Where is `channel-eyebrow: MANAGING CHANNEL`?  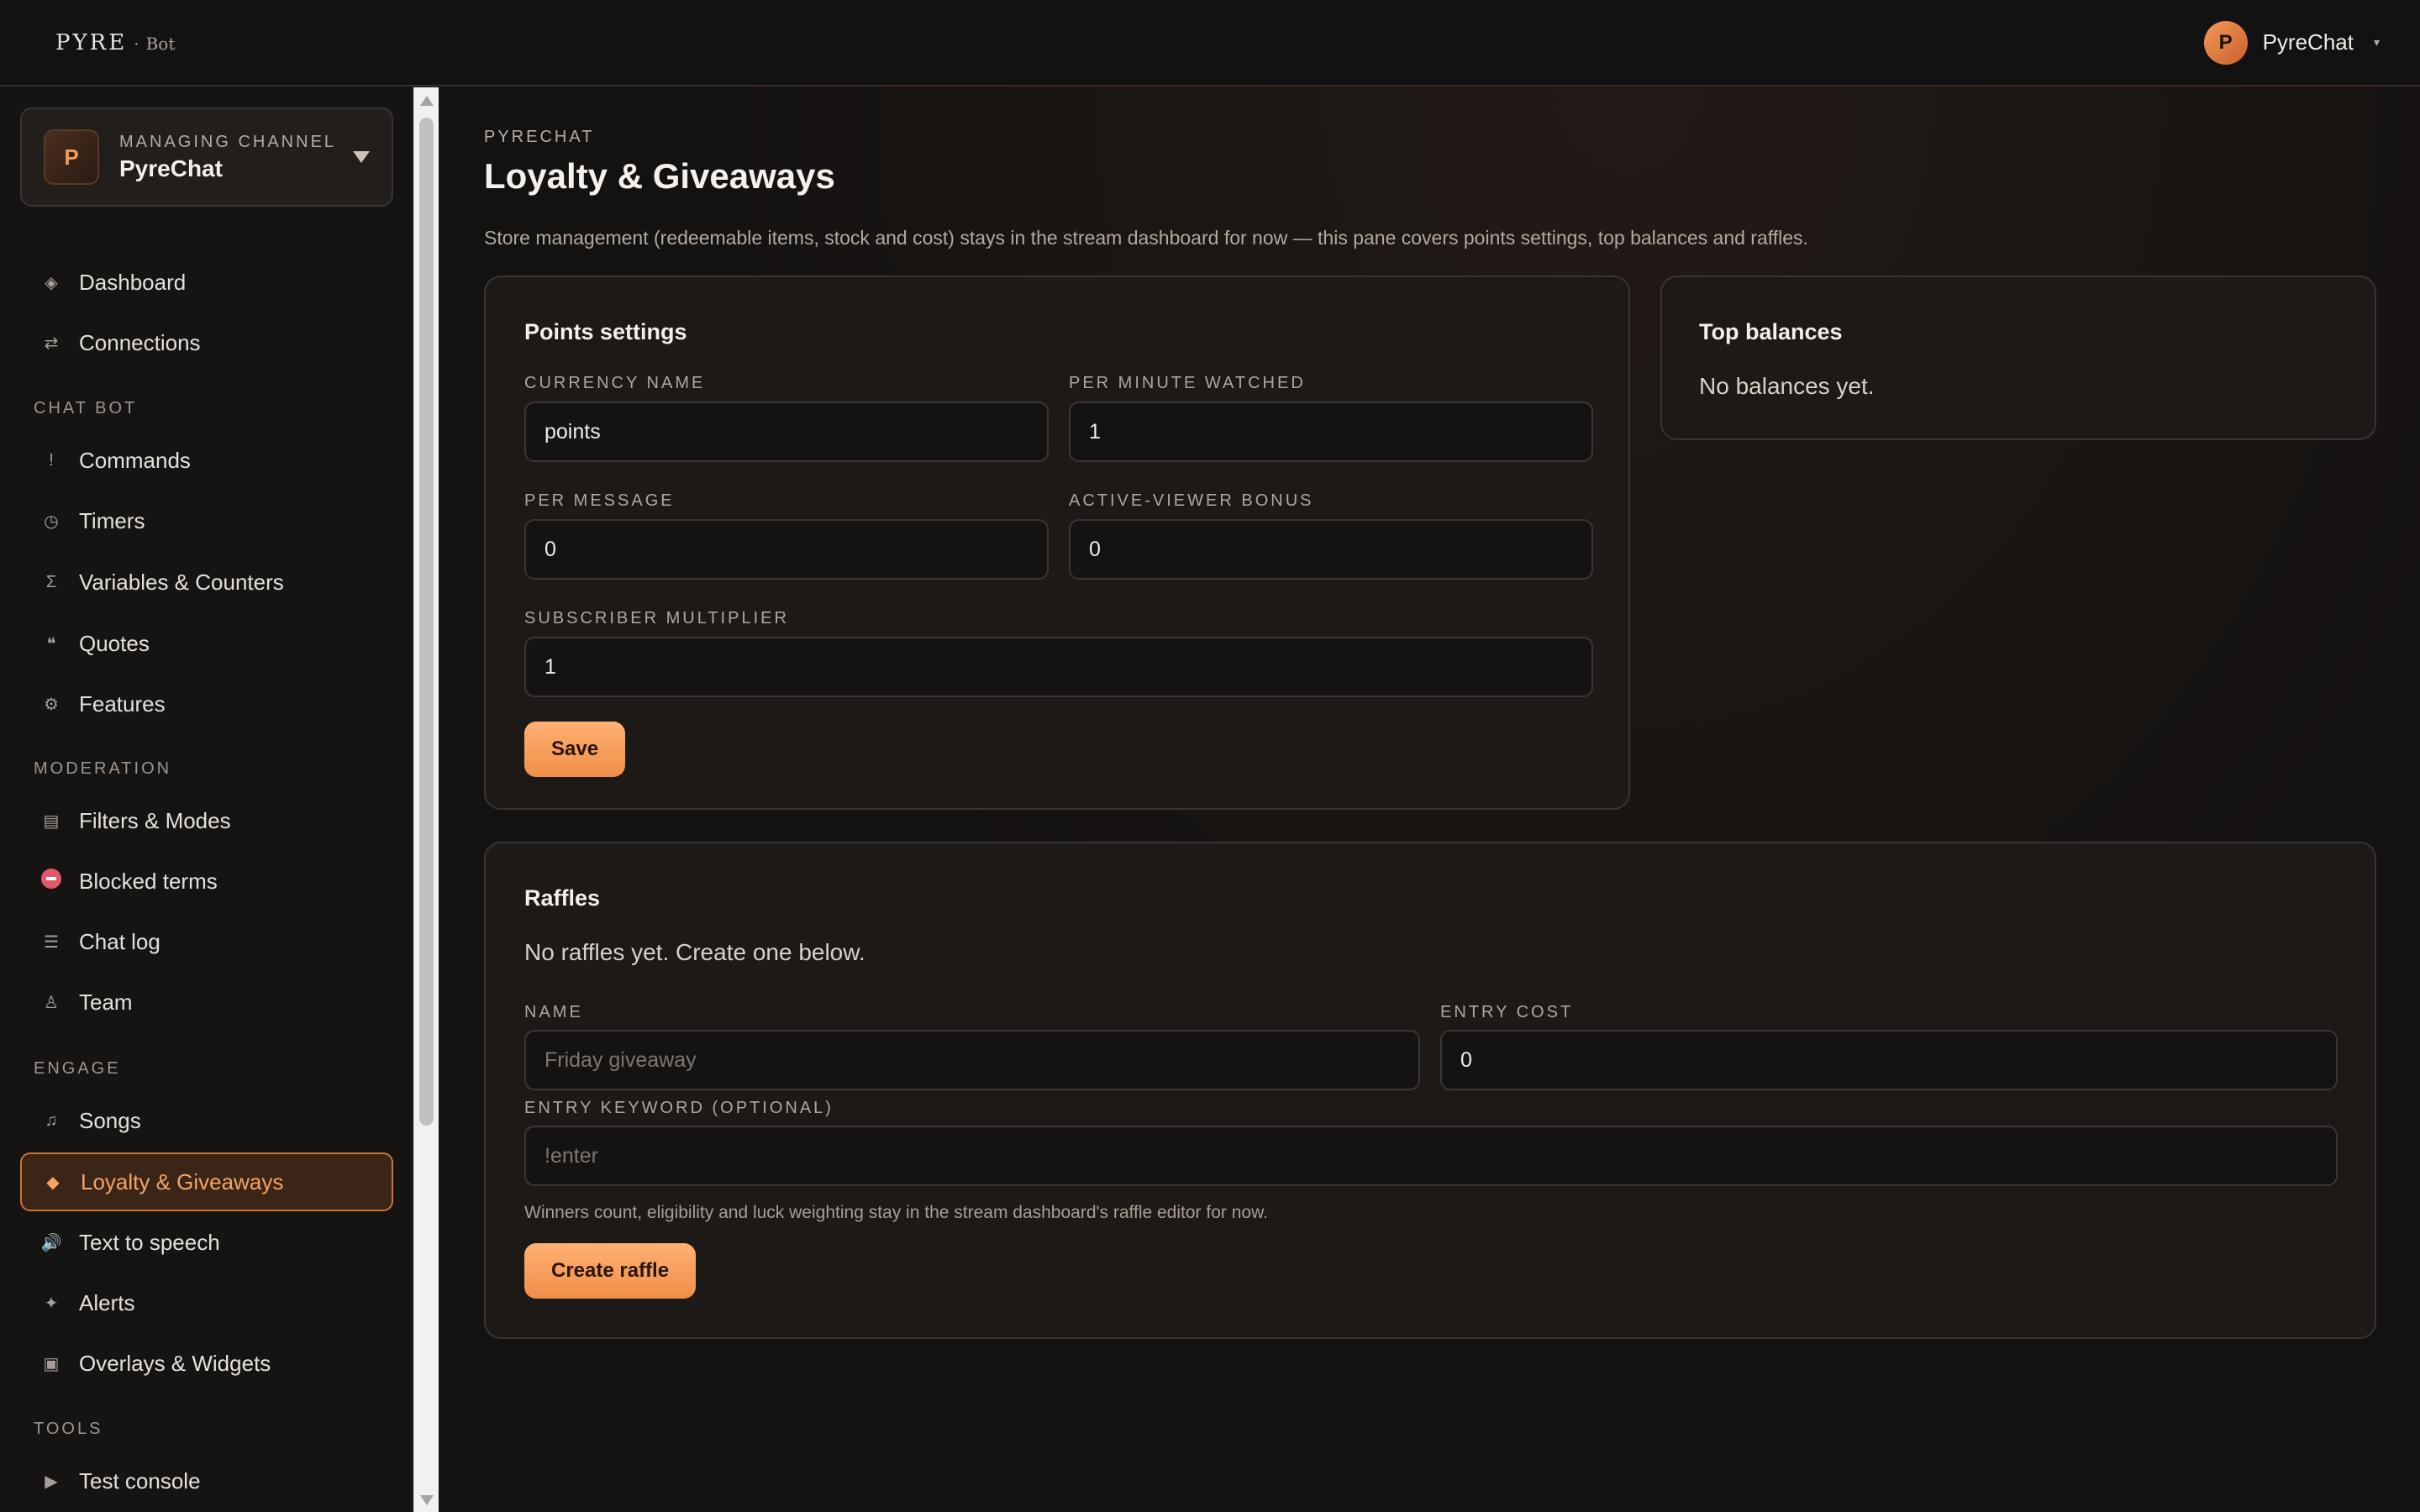 channel-eyebrow: MANAGING CHANNEL is located at coordinates (228, 141).